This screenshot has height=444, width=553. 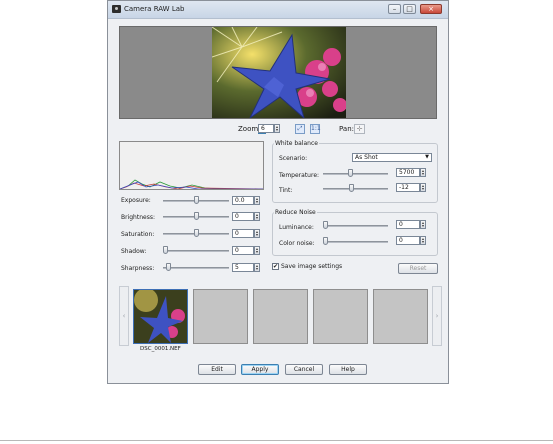 What do you see at coordinates (286, 190) in the screenshot?
I see `tint-label: Tint:` at bounding box center [286, 190].